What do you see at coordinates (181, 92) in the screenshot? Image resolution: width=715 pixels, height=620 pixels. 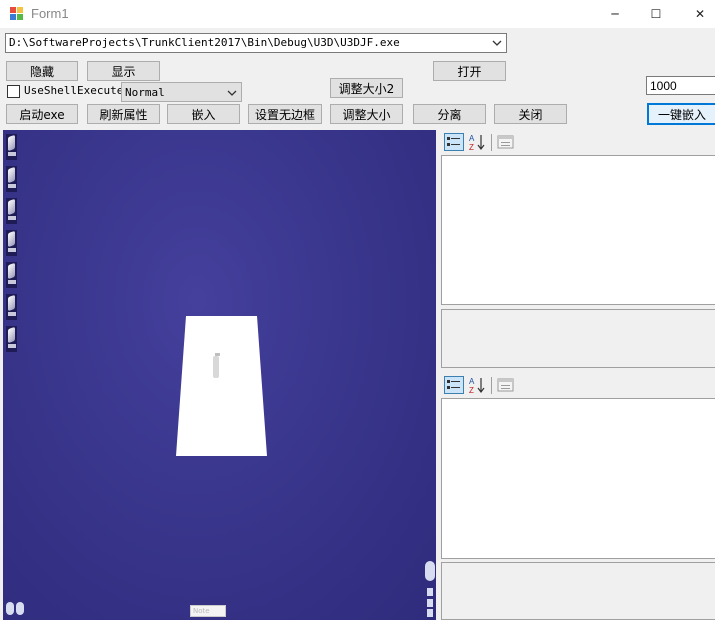 I see `window-style-select: Normal` at bounding box center [181, 92].